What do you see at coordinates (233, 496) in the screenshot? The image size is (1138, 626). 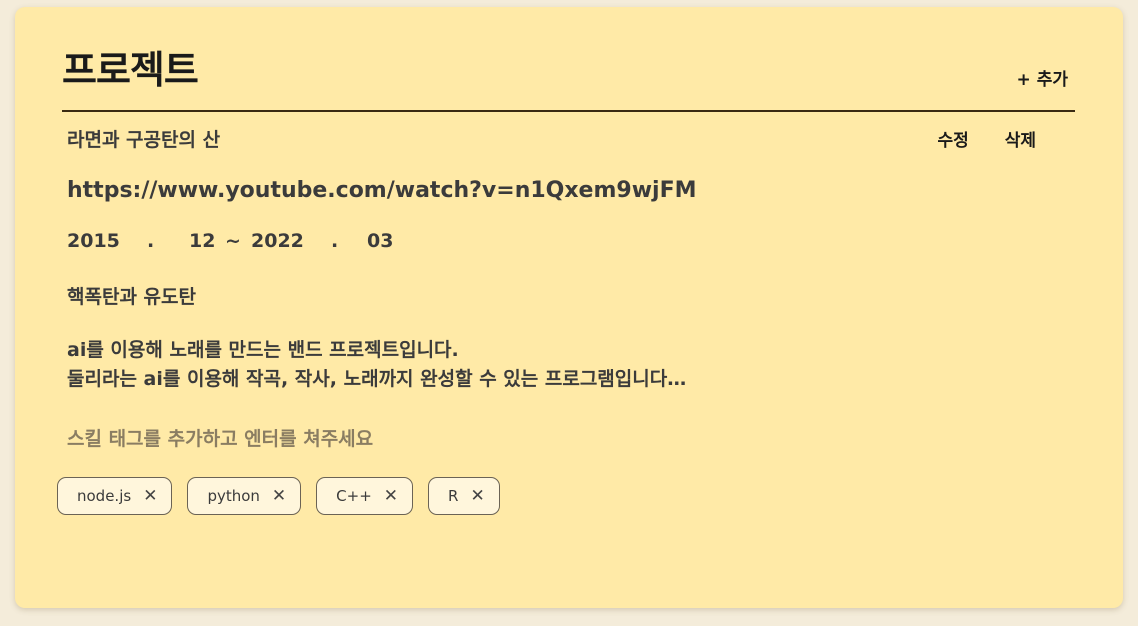 I see `skill-tag-label: python` at bounding box center [233, 496].